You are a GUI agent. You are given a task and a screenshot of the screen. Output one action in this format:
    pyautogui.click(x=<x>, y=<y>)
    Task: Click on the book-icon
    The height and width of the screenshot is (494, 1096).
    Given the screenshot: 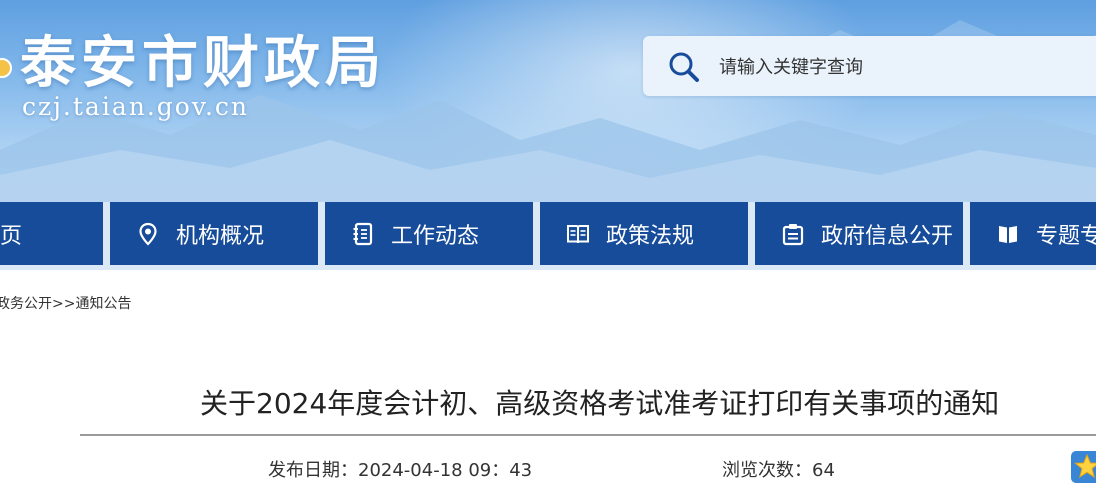 What is the action you would take?
    pyautogui.click(x=1008, y=234)
    